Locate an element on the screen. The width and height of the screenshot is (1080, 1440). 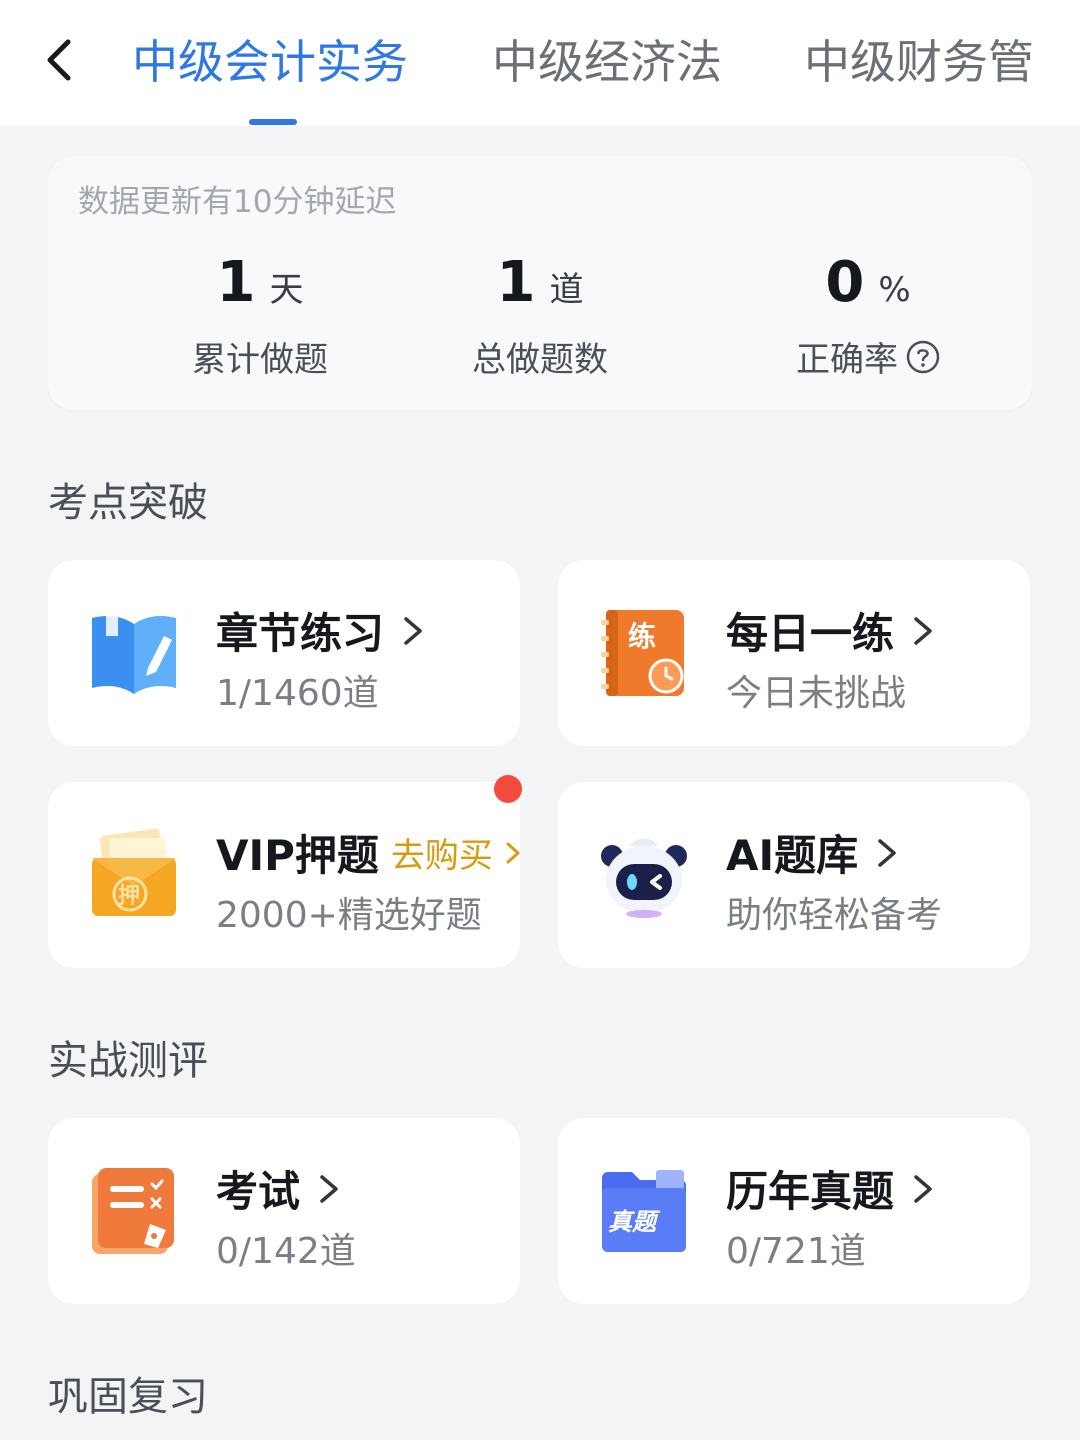
card-title: 考试 is located at coordinates (279, 1188).